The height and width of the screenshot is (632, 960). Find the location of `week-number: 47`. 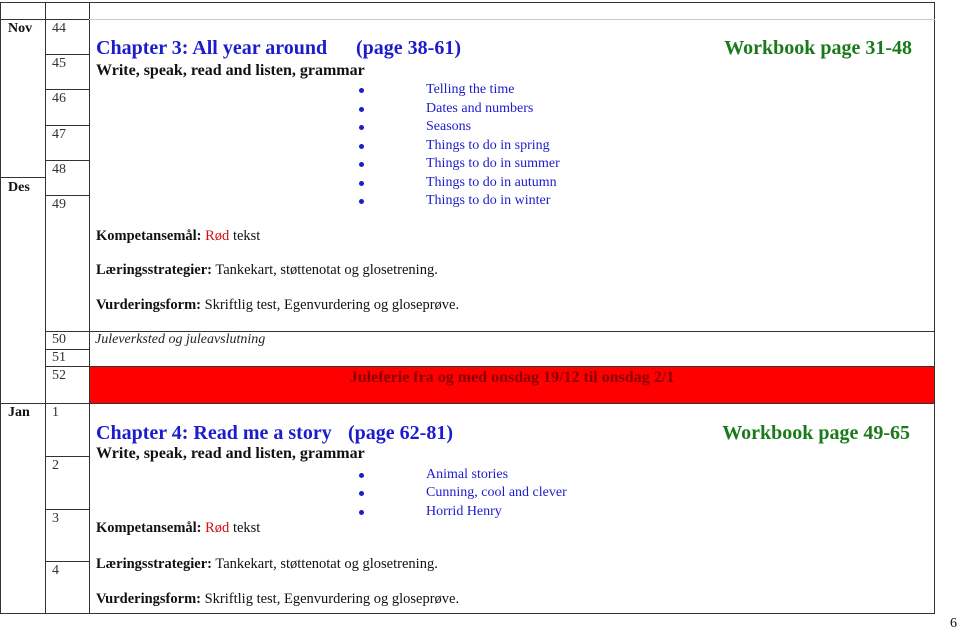

week-number: 47 is located at coordinates (59, 134).